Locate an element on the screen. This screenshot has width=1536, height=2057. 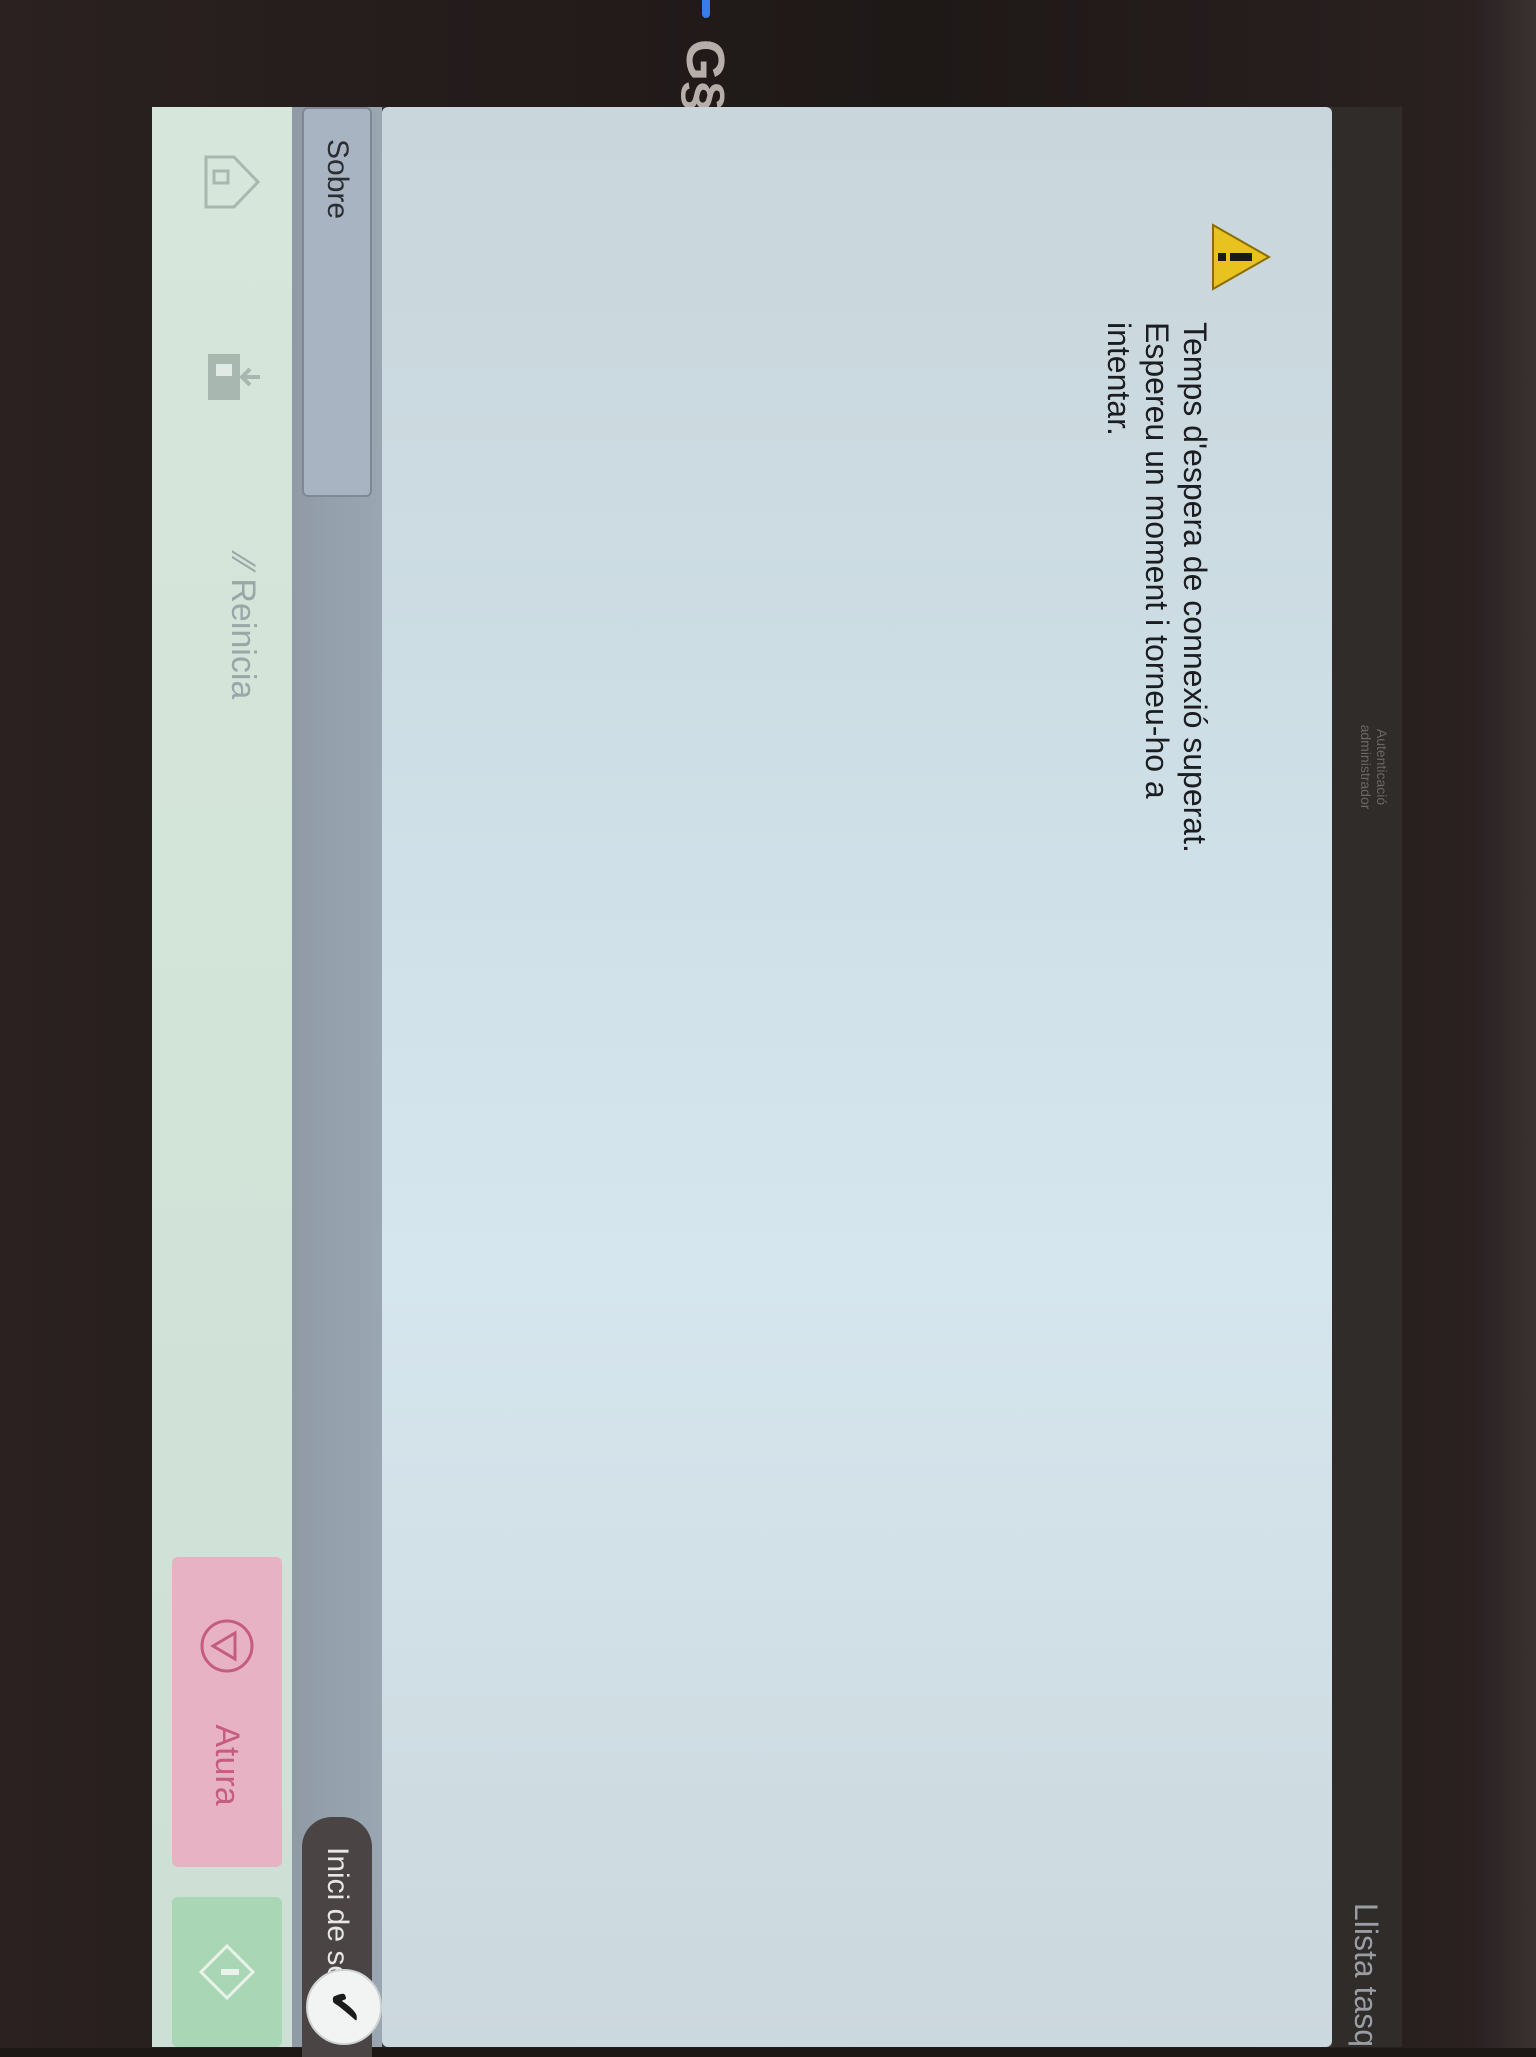
message-line-3: intentar. is located at coordinates (1119, 379).